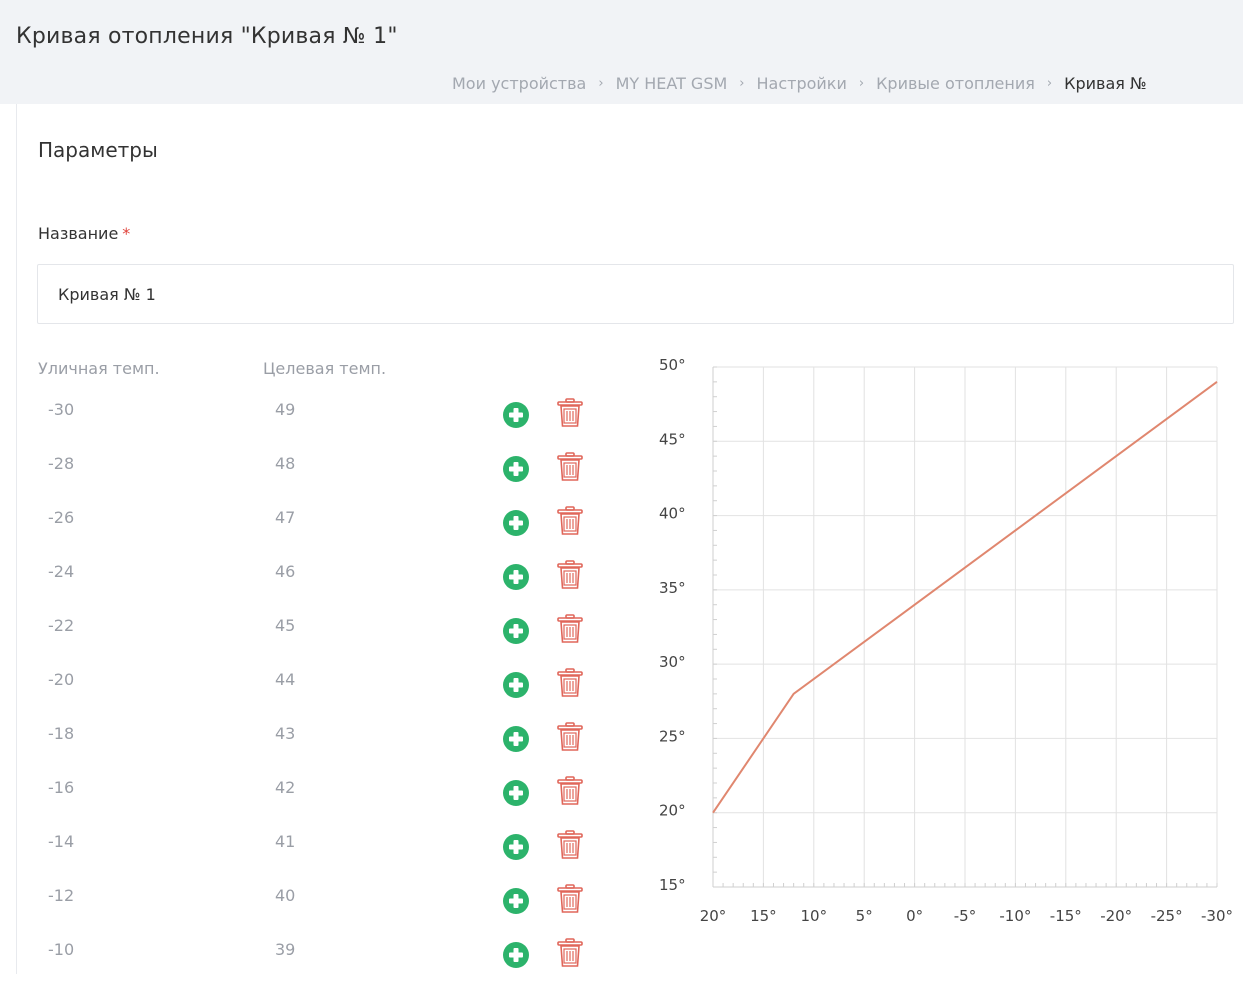 The width and height of the screenshot is (1243, 994). Describe the element at coordinates (320, 912) in the screenshot. I see `table-row: -12 40` at that location.